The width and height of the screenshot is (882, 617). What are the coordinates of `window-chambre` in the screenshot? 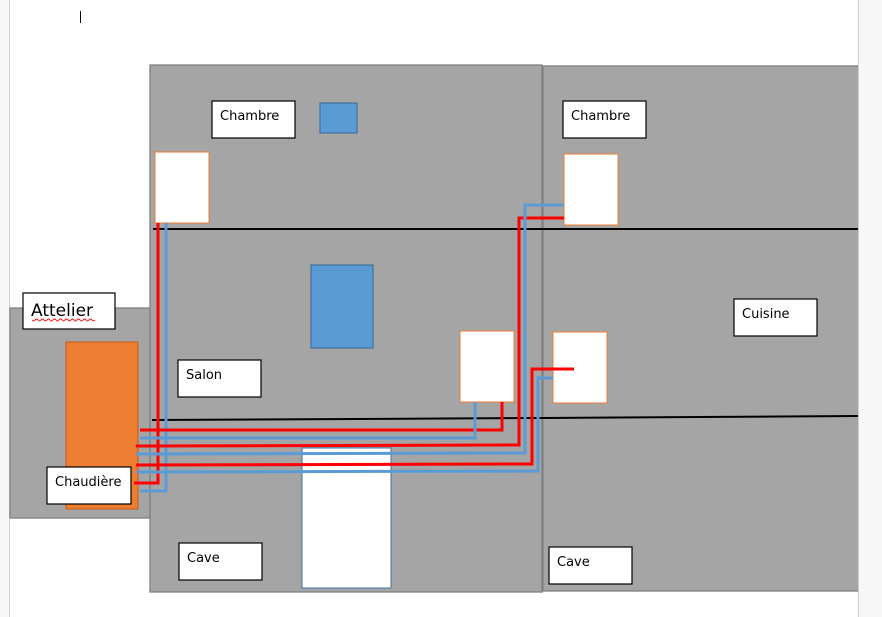 It's located at (338, 118).